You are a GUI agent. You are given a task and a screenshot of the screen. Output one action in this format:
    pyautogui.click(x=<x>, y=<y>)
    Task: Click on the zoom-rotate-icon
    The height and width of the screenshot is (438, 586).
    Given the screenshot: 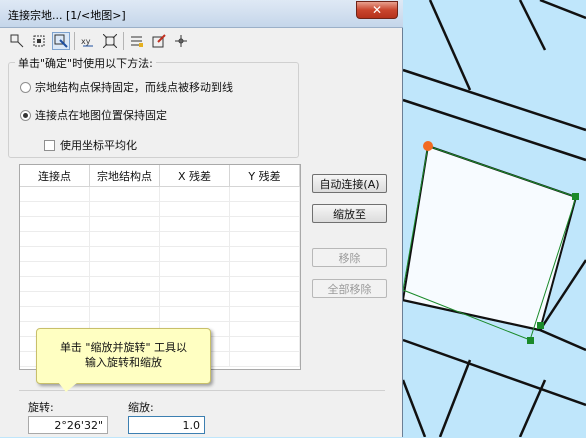 What is the action you would take?
    pyautogui.click(x=61, y=41)
    